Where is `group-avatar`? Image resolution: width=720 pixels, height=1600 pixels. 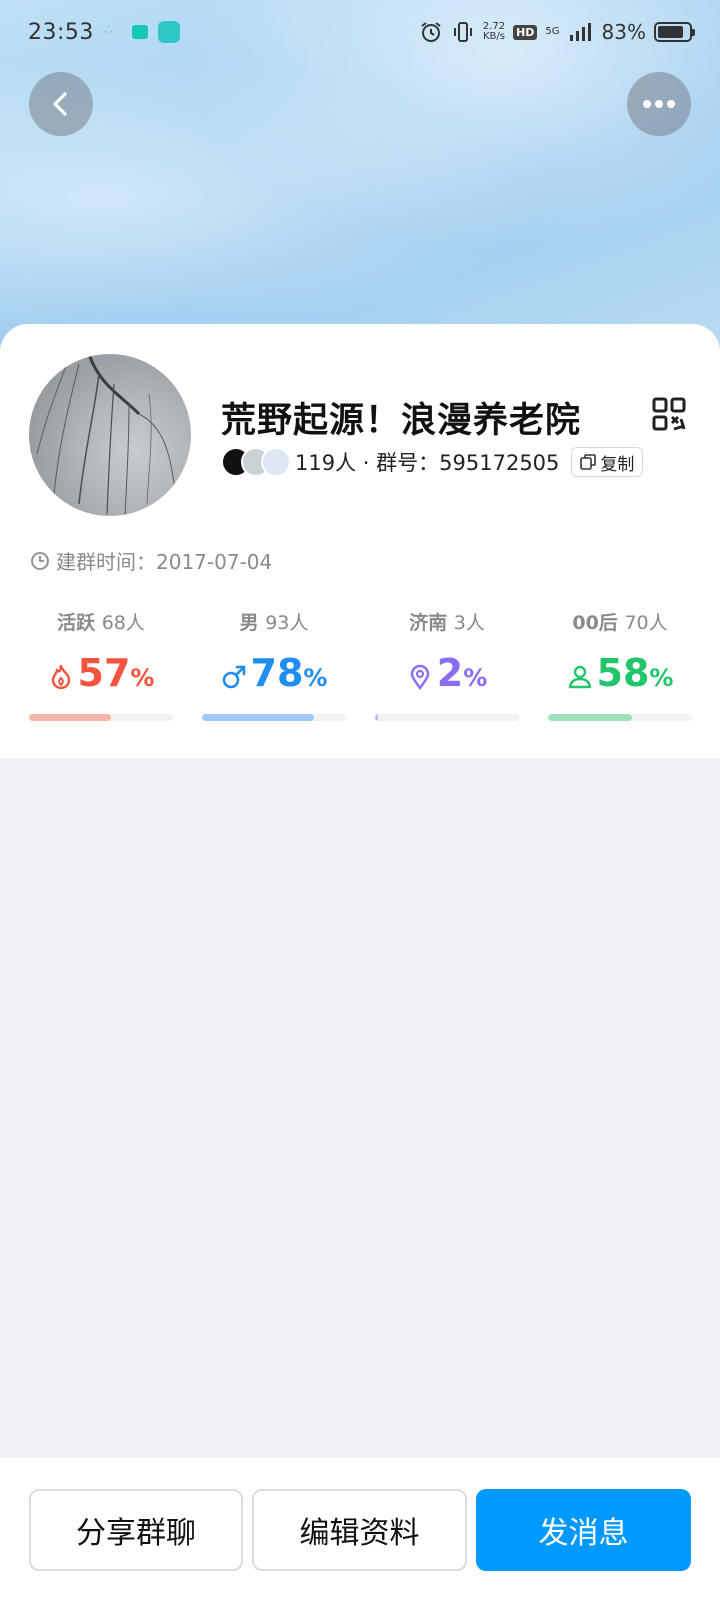 group-avatar is located at coordinates (110, 435).